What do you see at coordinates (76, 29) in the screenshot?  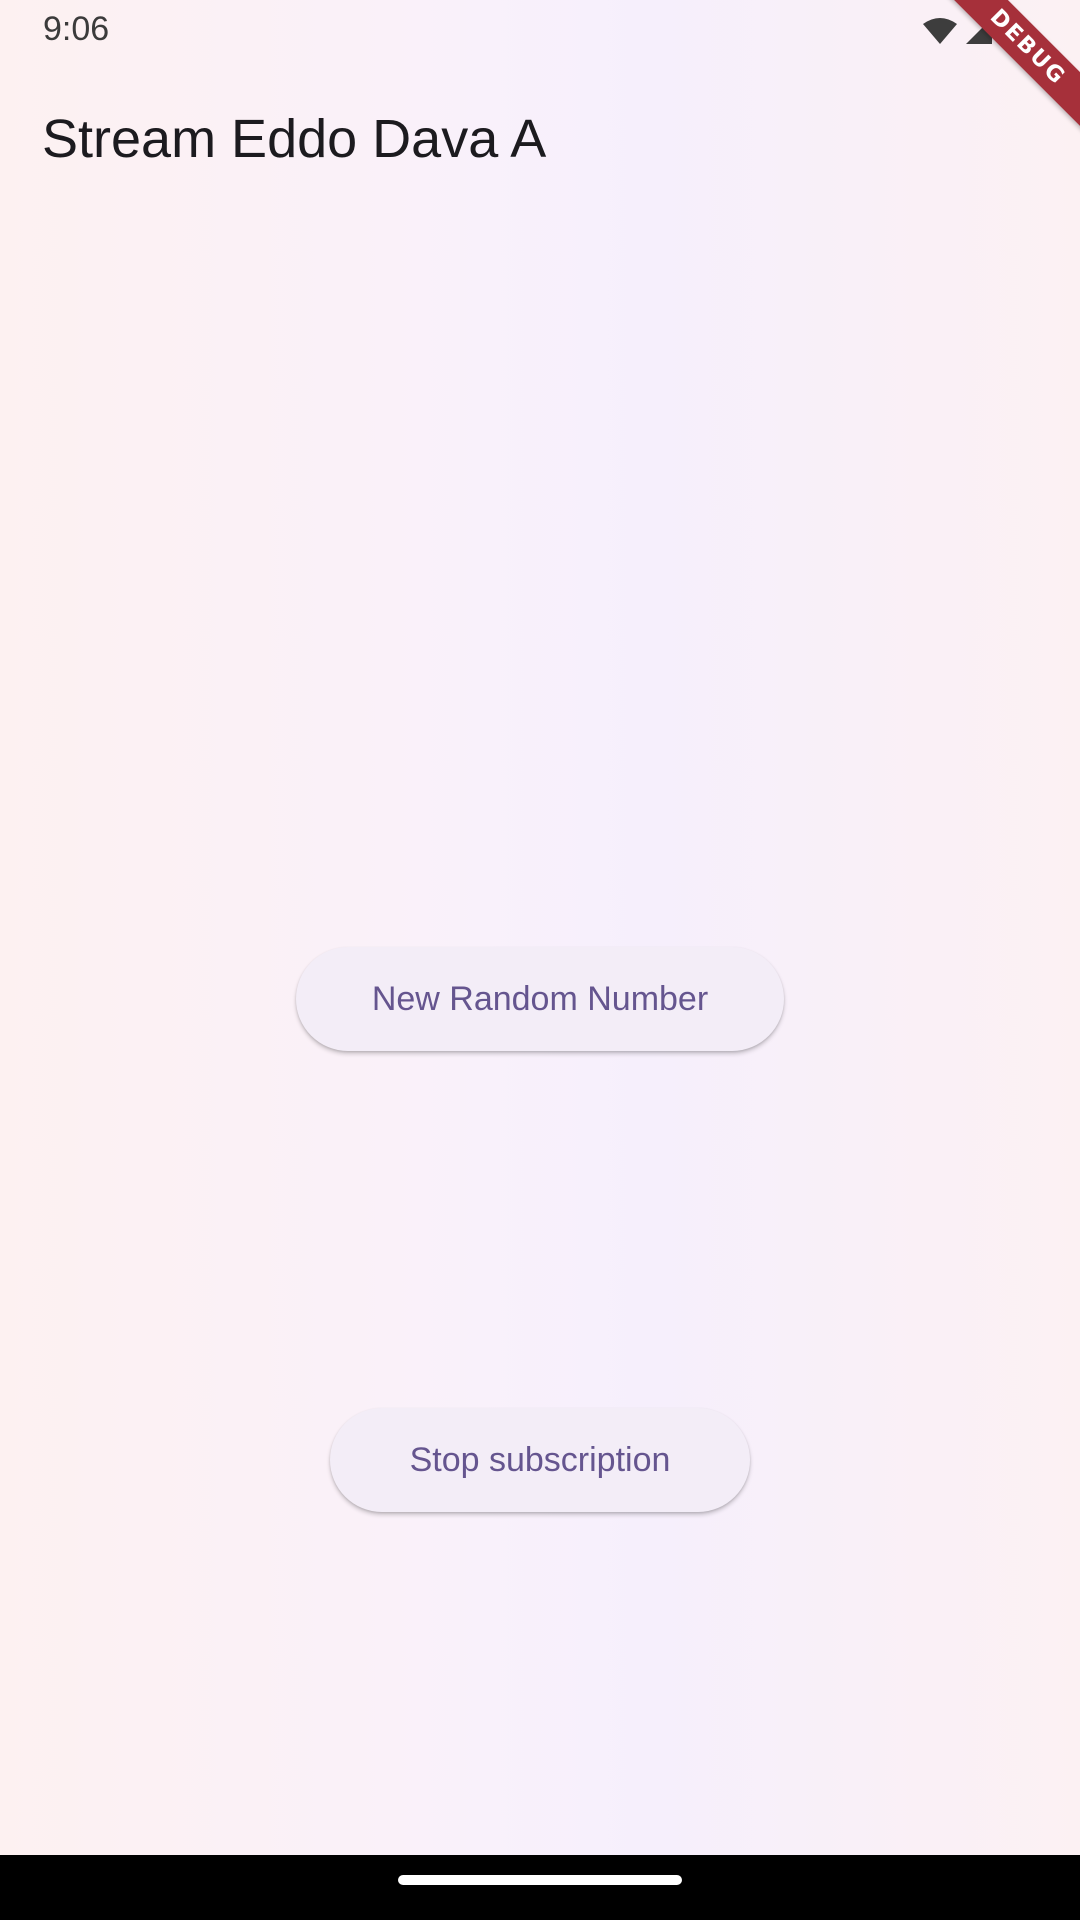 I see `status-time: 9:06` at bounding box center [76, 29].